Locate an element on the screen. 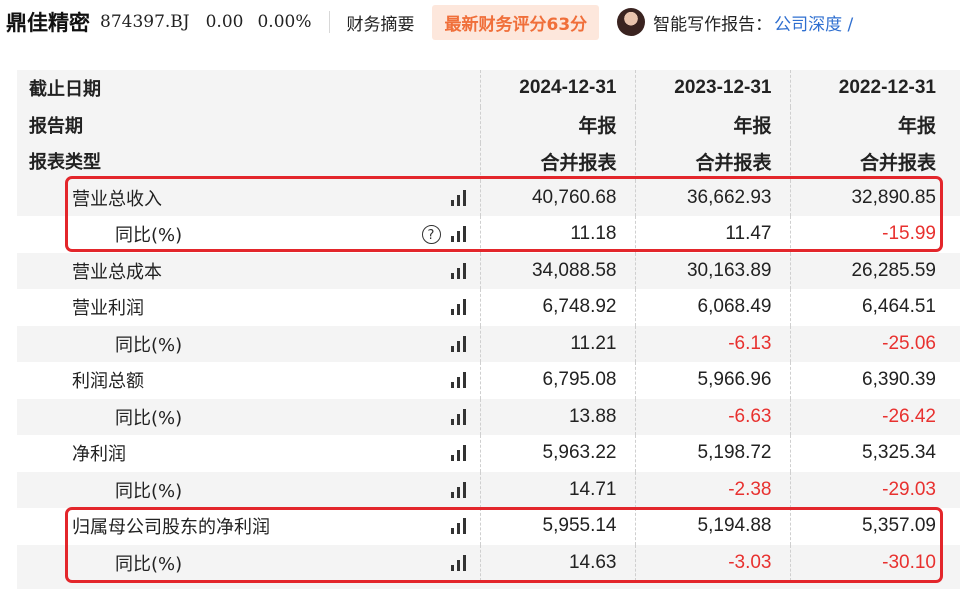 The width and height of the screenshot is (960, 589). value-cell: 14.63 is located at coordinates (557, 562).